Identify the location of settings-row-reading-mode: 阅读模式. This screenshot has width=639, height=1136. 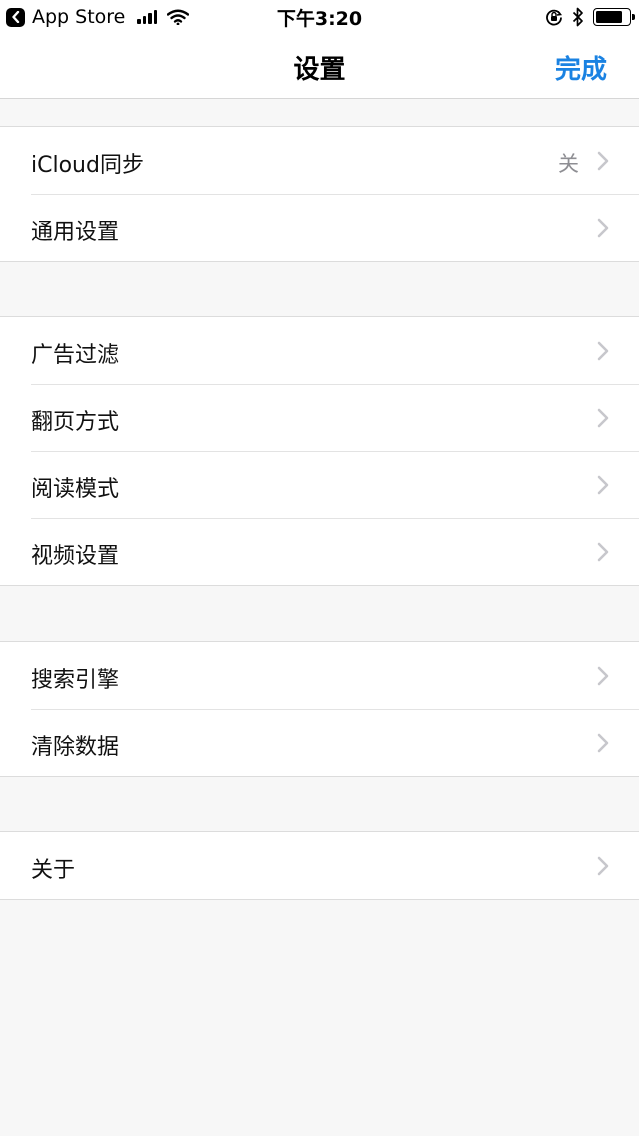
(319, 484).